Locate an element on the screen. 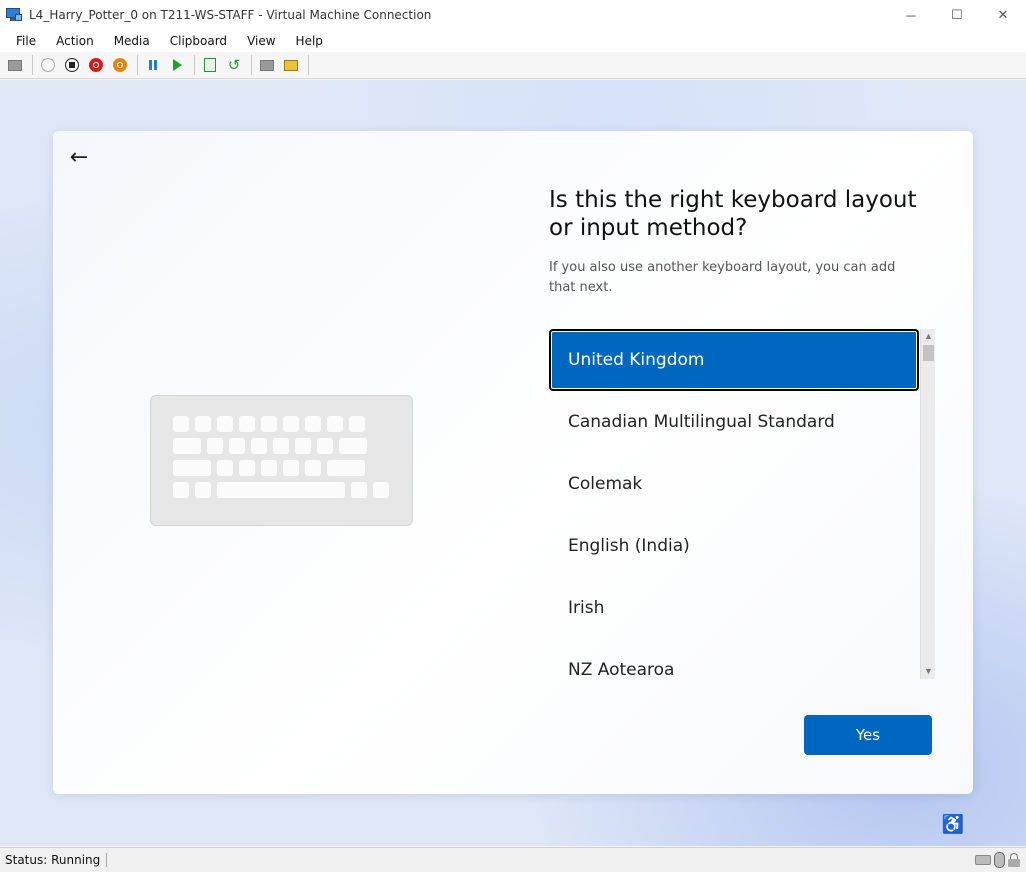 This screenshot has width=1026, height=872. yes-button: Yes is located at coordinates (868, 735).